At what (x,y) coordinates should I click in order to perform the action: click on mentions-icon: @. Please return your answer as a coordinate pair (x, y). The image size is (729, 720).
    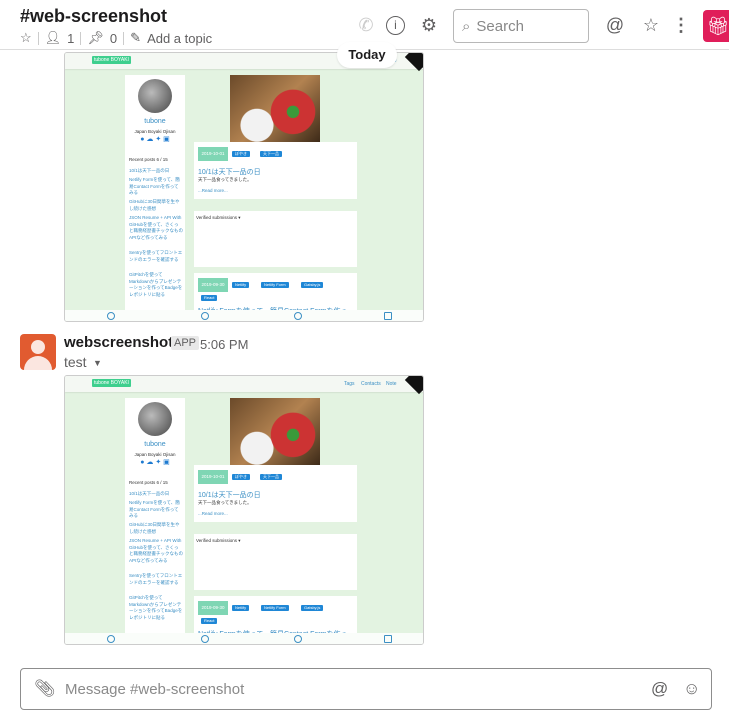
    Looking at the image, I should click on (615, 25).